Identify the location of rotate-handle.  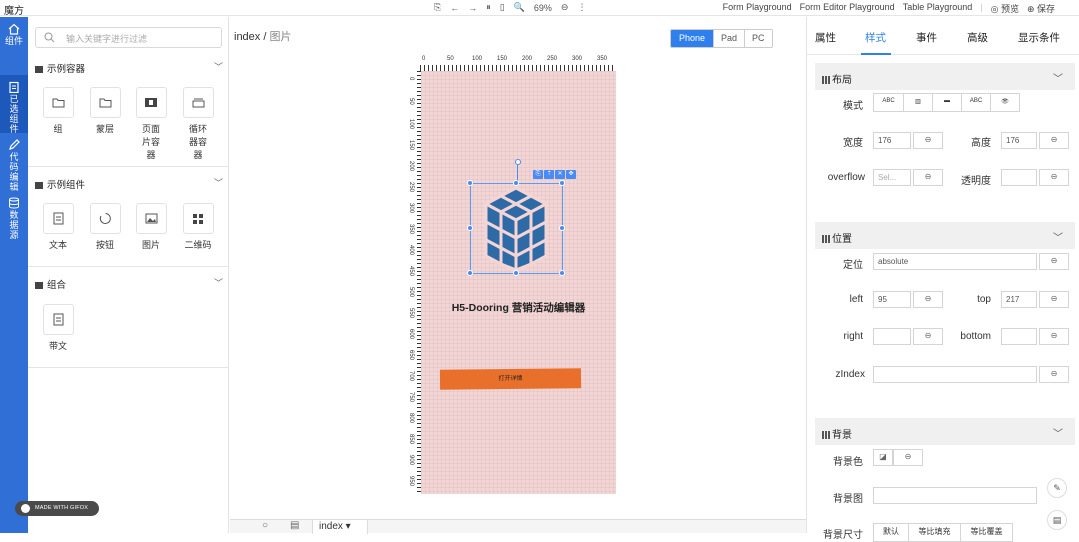
(518, 162).